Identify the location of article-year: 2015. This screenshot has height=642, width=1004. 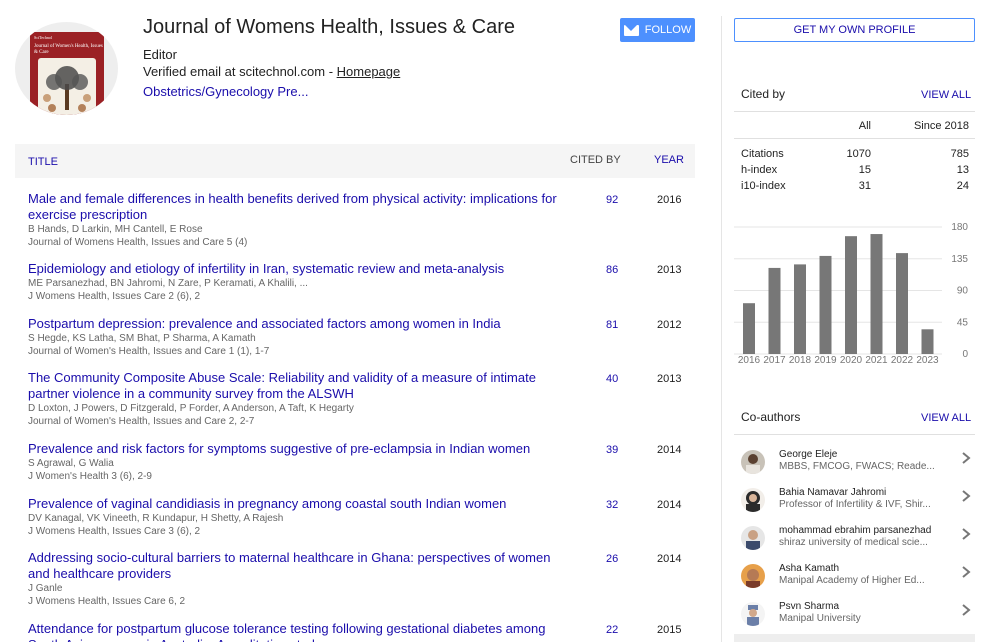
(669, 630).